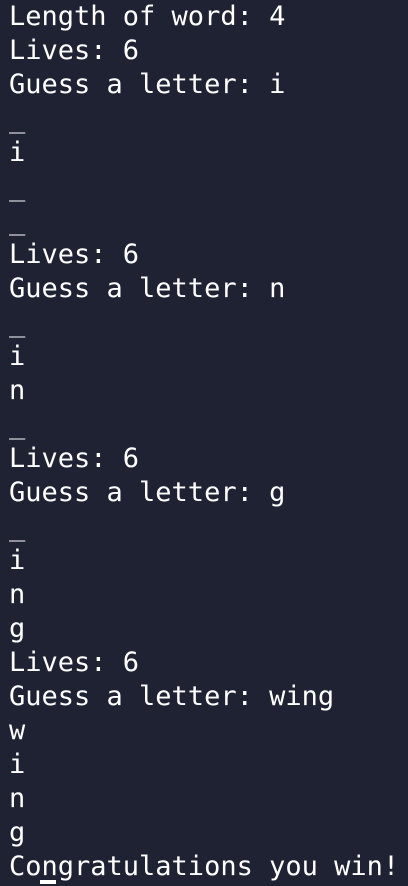  Describe the element at coordinates (147, 288) in the screenshot. I see `output-line: Guess a letter: n` at that location.